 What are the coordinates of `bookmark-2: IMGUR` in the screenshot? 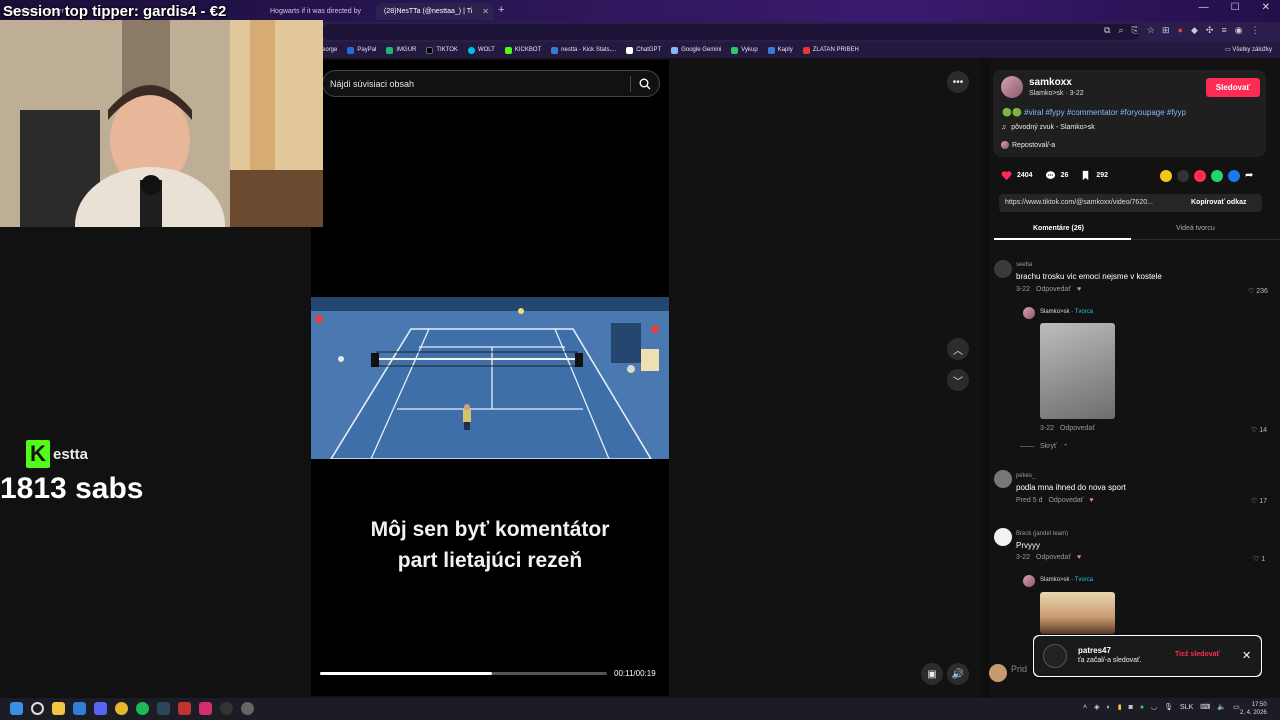 It's located at (401, 50).